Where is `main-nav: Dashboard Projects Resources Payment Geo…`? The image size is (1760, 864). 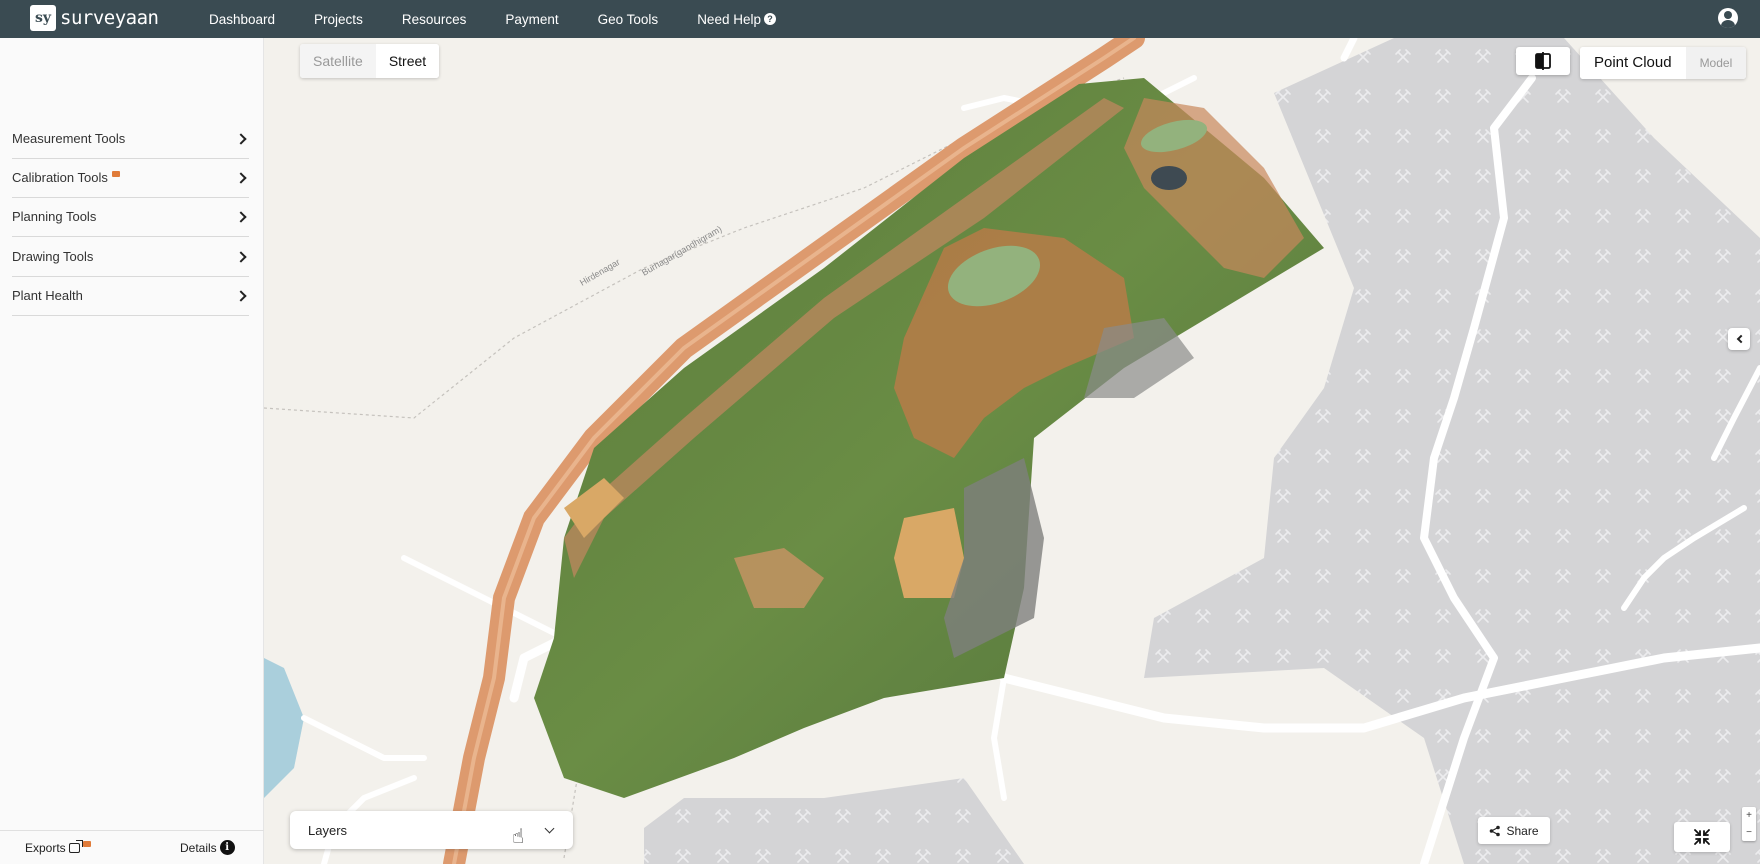 main-nav: Dashboard Projects Resources Payment Geo… is located at coordinates (512, 19).